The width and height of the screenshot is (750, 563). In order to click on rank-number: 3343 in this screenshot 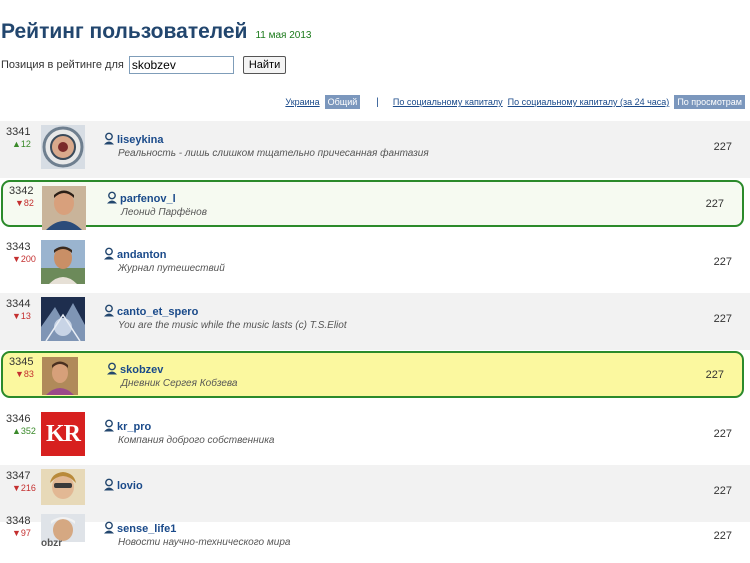, I will do `click(18, 247)`.